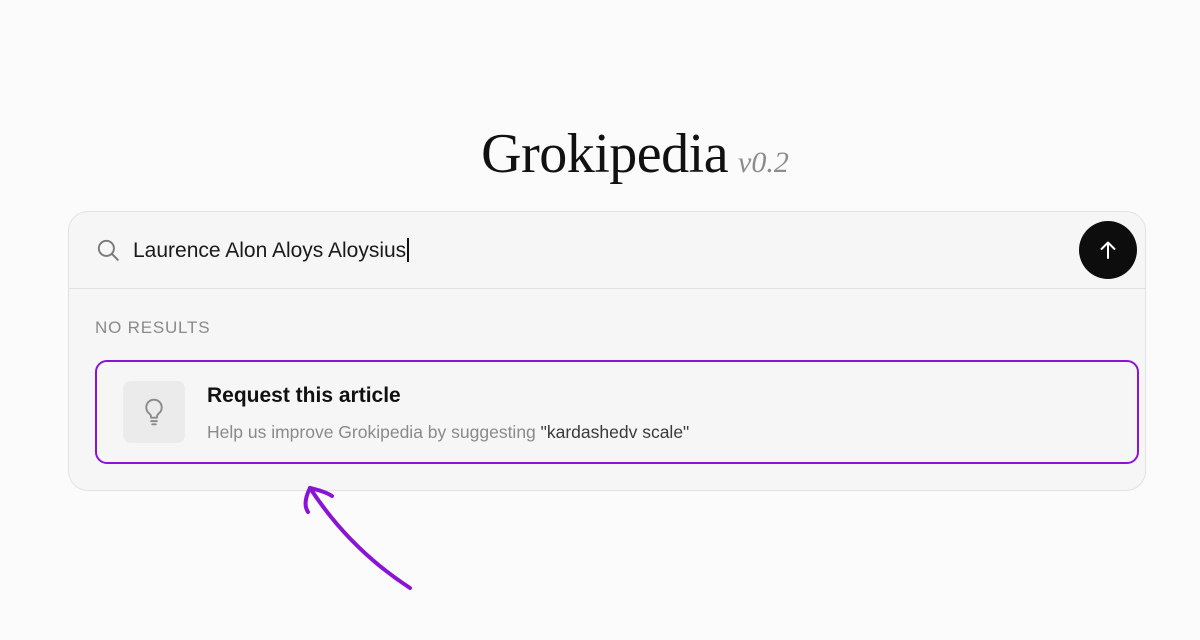 This screenshot has width=1200, height=640. I want to click on lightbulb-icon-box, so click(154, 412).